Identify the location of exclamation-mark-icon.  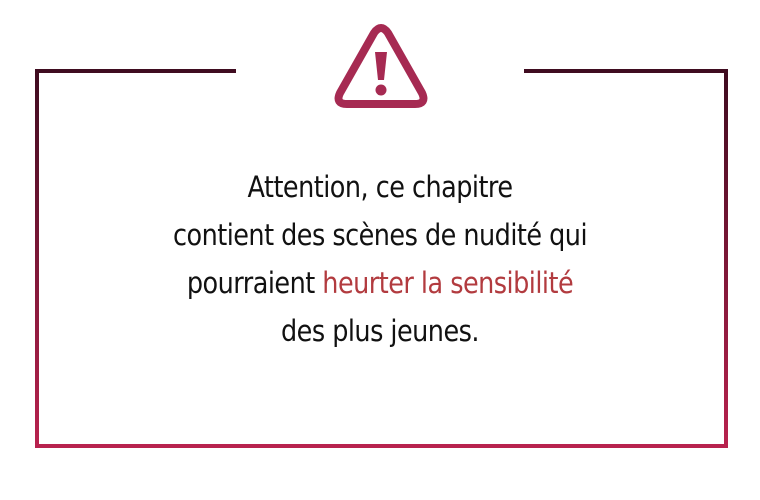
(381, 66).